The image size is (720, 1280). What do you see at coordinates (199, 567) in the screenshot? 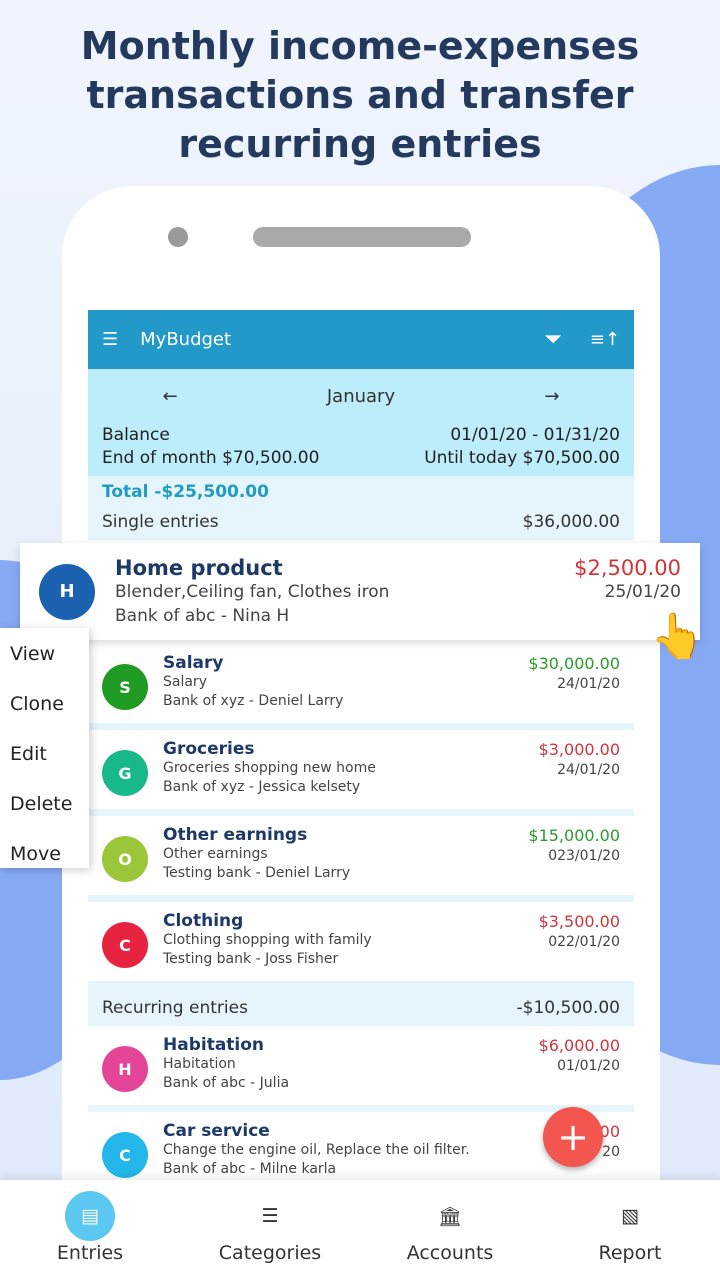
I see `entry-title: Home product` at bounding box center [199, 567].